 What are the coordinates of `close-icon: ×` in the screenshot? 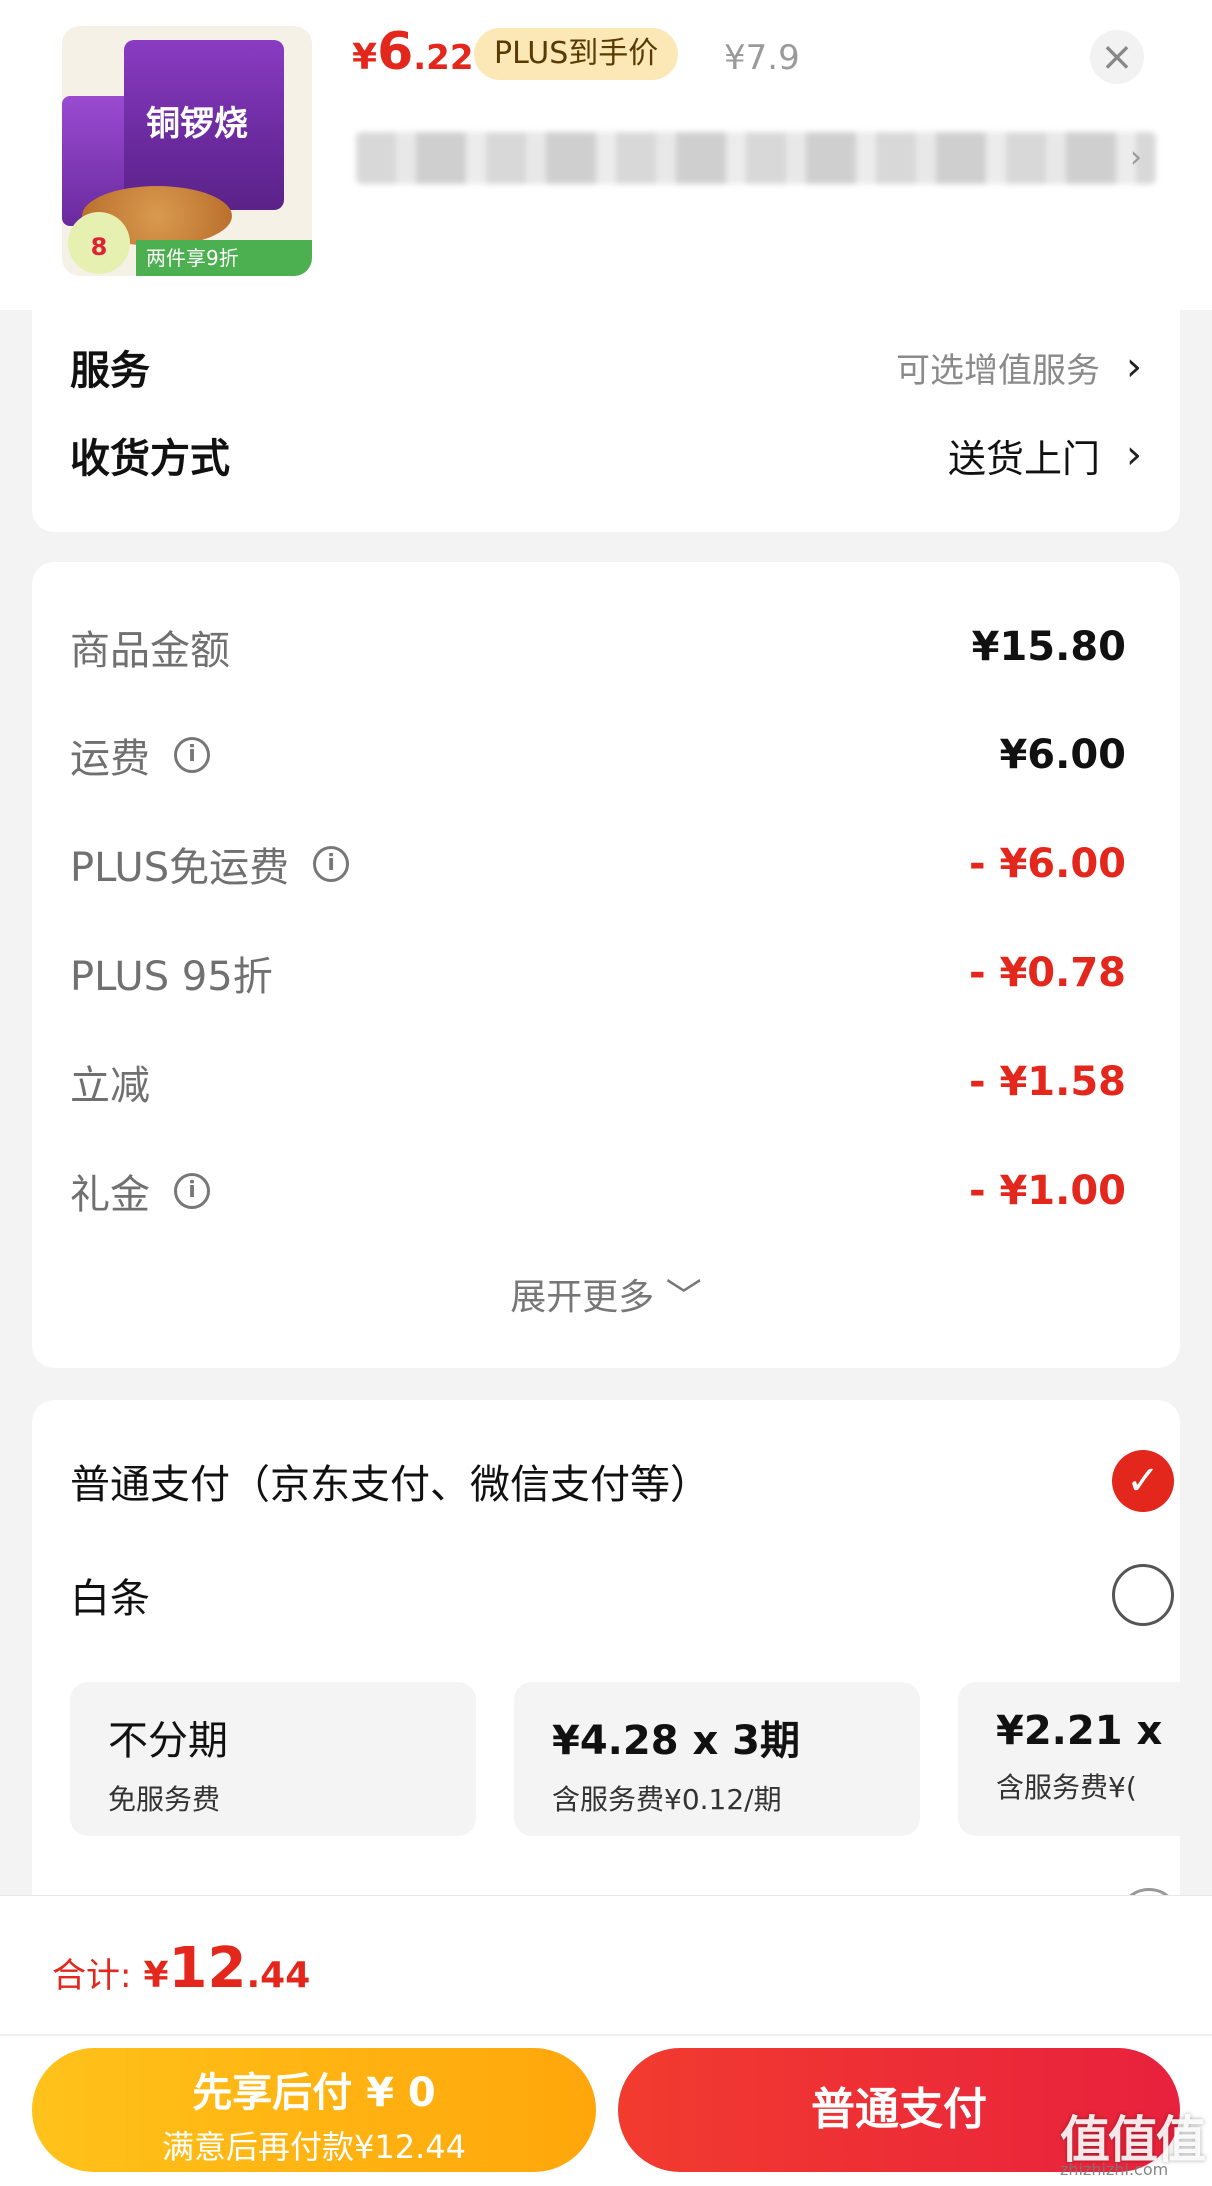 It's located at (1117, 57).